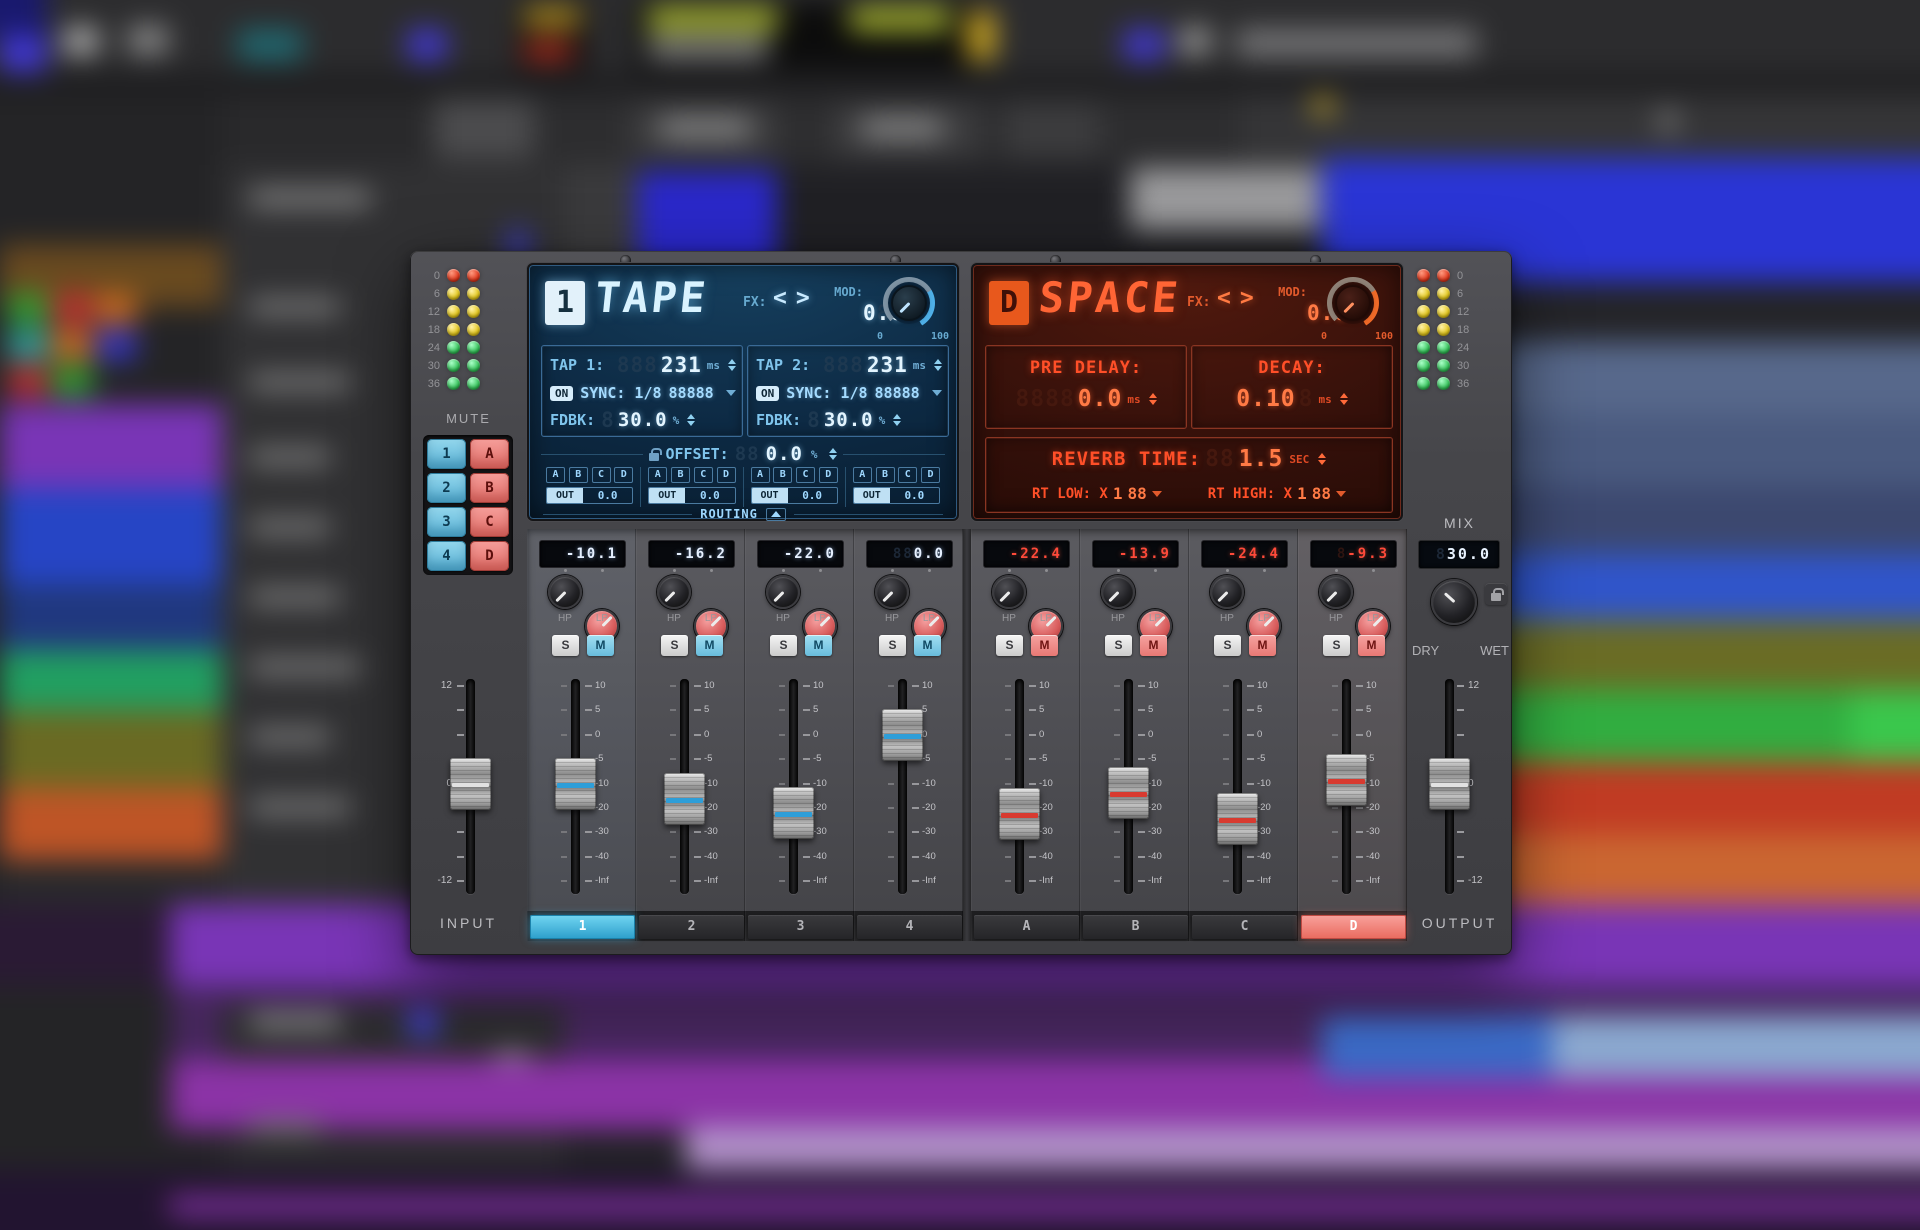  I want to click on tap1-fdbk-value: 30.0, so click(643, 420).